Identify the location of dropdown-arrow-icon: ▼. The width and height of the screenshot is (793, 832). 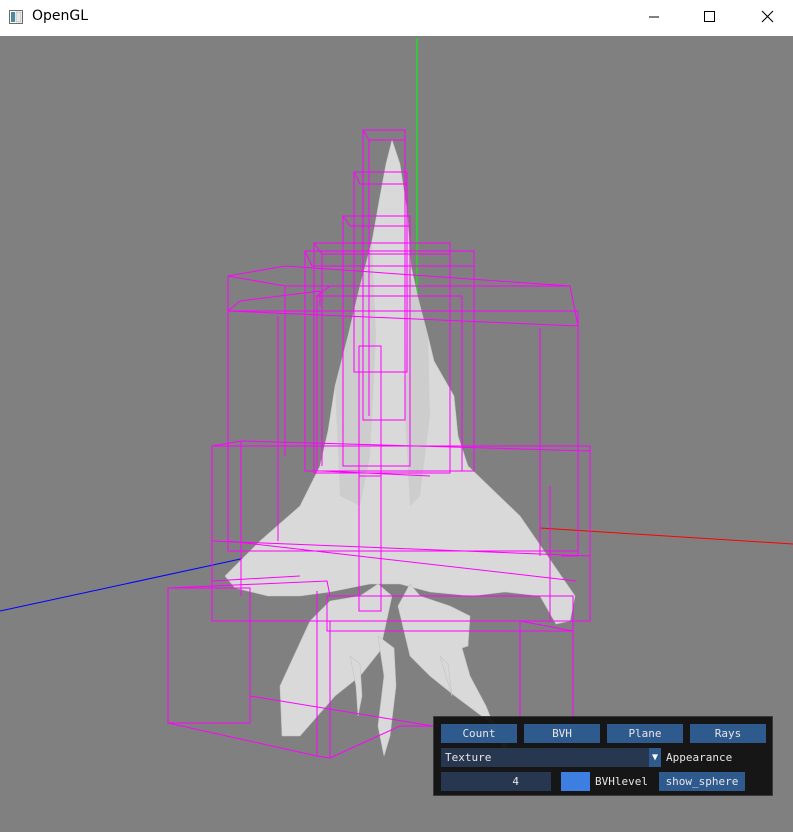
(655, 757).